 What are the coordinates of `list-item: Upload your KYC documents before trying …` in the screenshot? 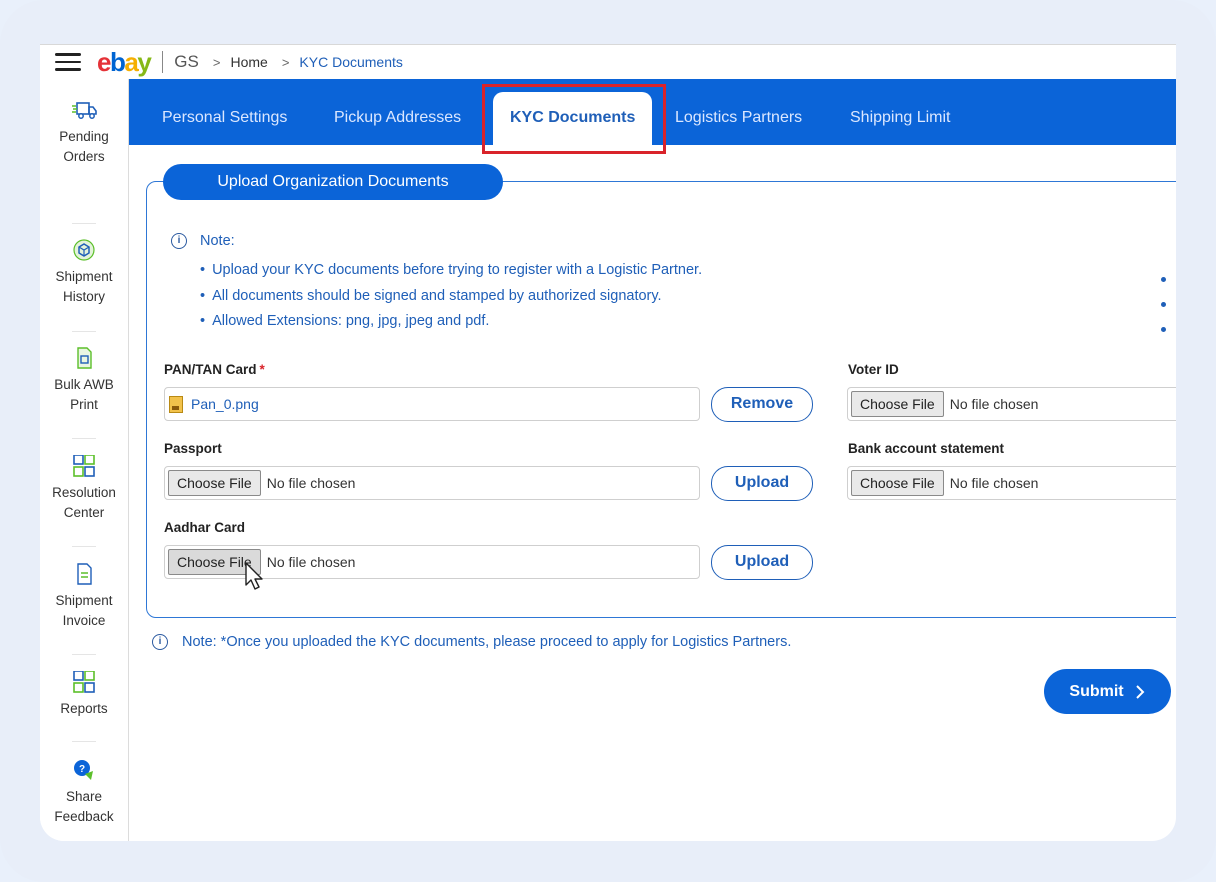 It's located at (451, 275).